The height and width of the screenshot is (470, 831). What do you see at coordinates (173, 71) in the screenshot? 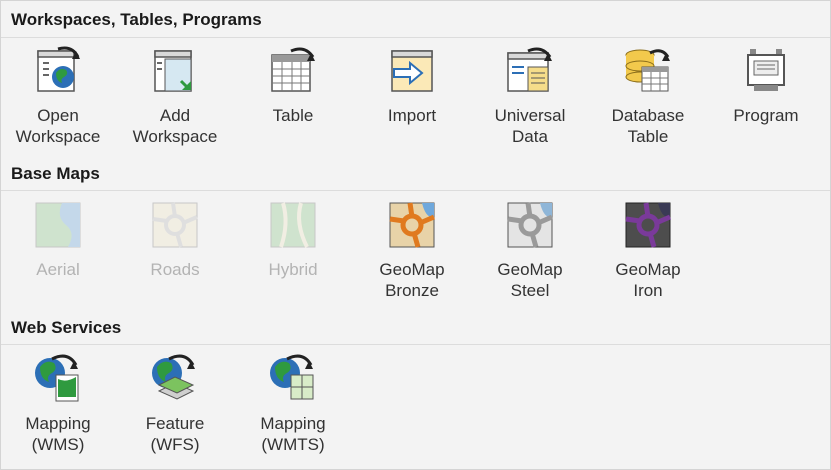
I see `add-workspace-icon` at bounding box center [173, 71].